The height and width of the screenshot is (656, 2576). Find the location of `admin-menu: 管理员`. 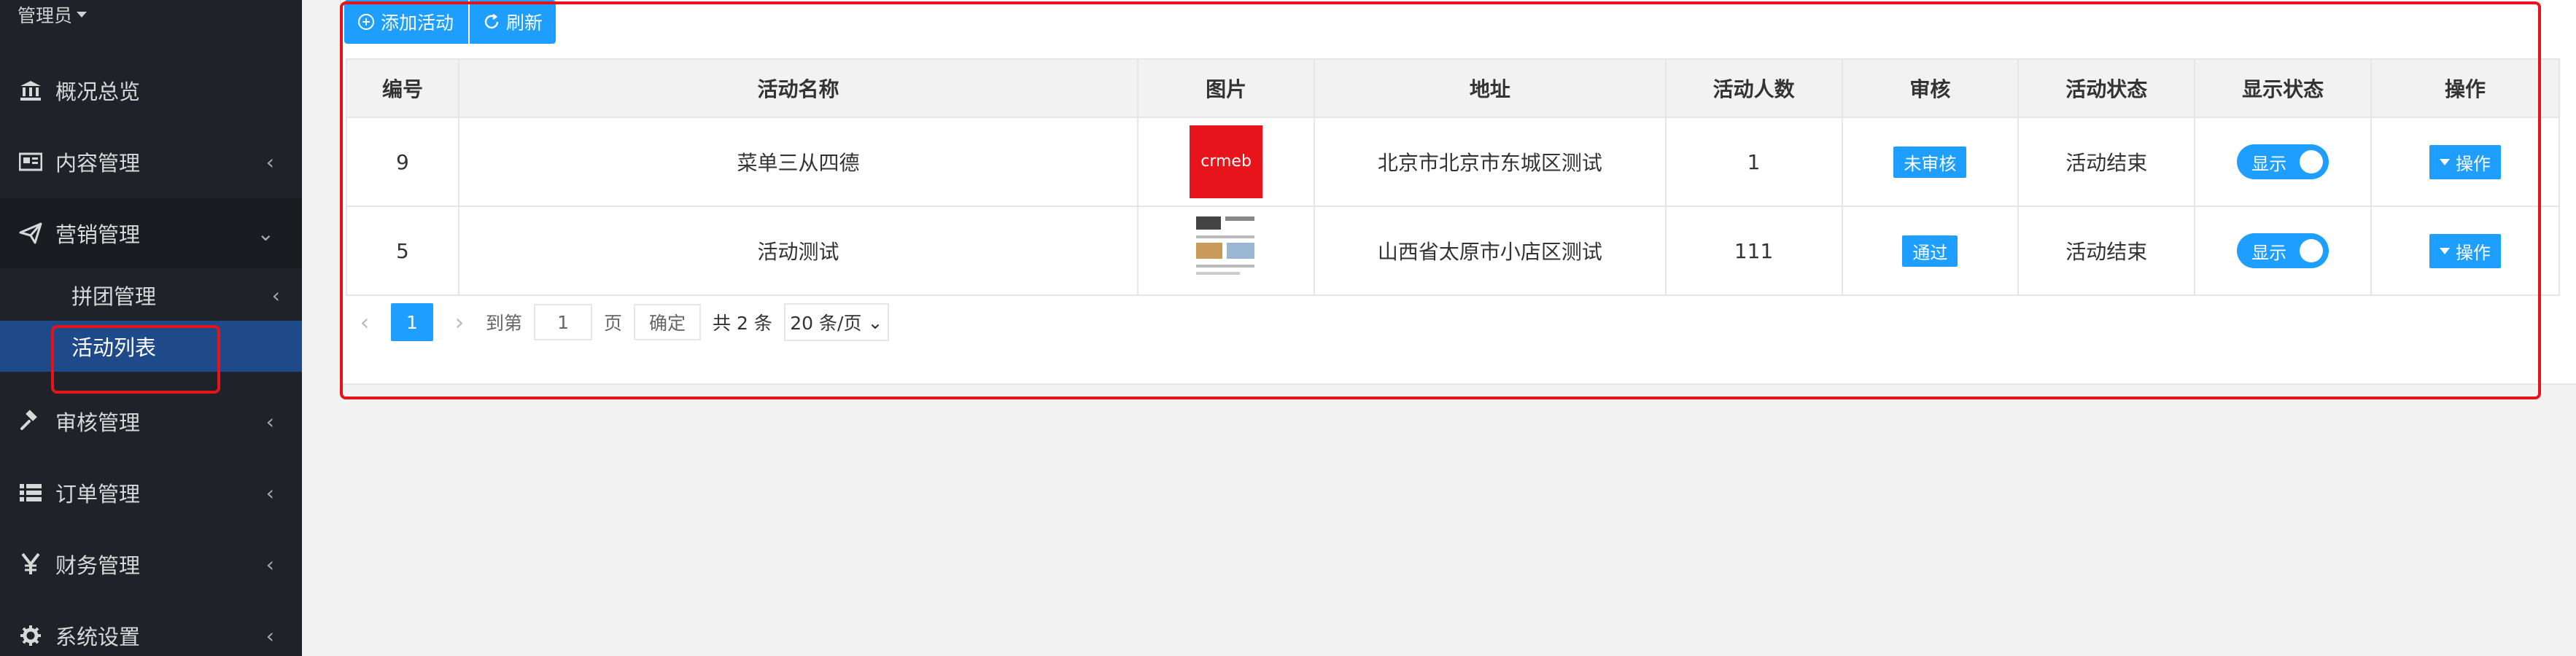

admin-menu: 管理员 is located at coordinates (53, 15).